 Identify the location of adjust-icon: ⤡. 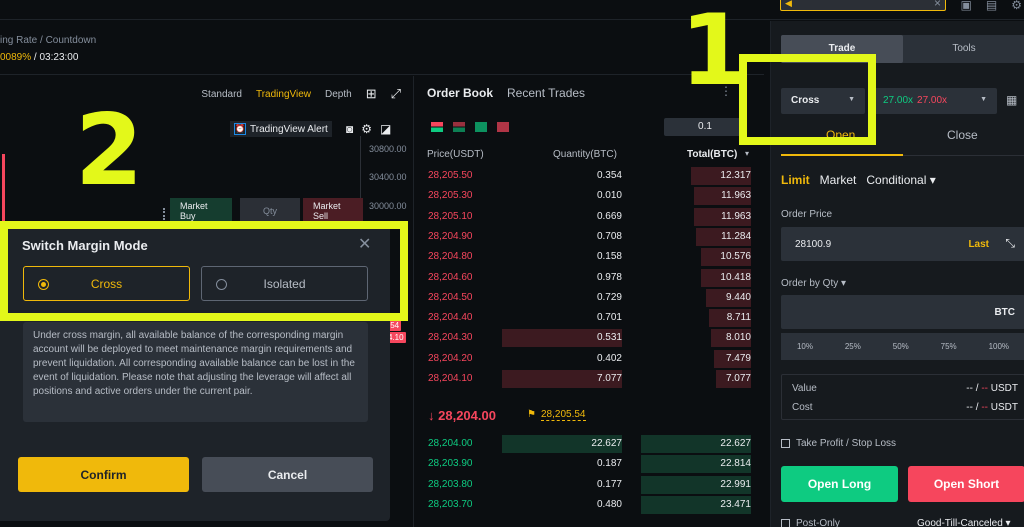
(1010, 243).